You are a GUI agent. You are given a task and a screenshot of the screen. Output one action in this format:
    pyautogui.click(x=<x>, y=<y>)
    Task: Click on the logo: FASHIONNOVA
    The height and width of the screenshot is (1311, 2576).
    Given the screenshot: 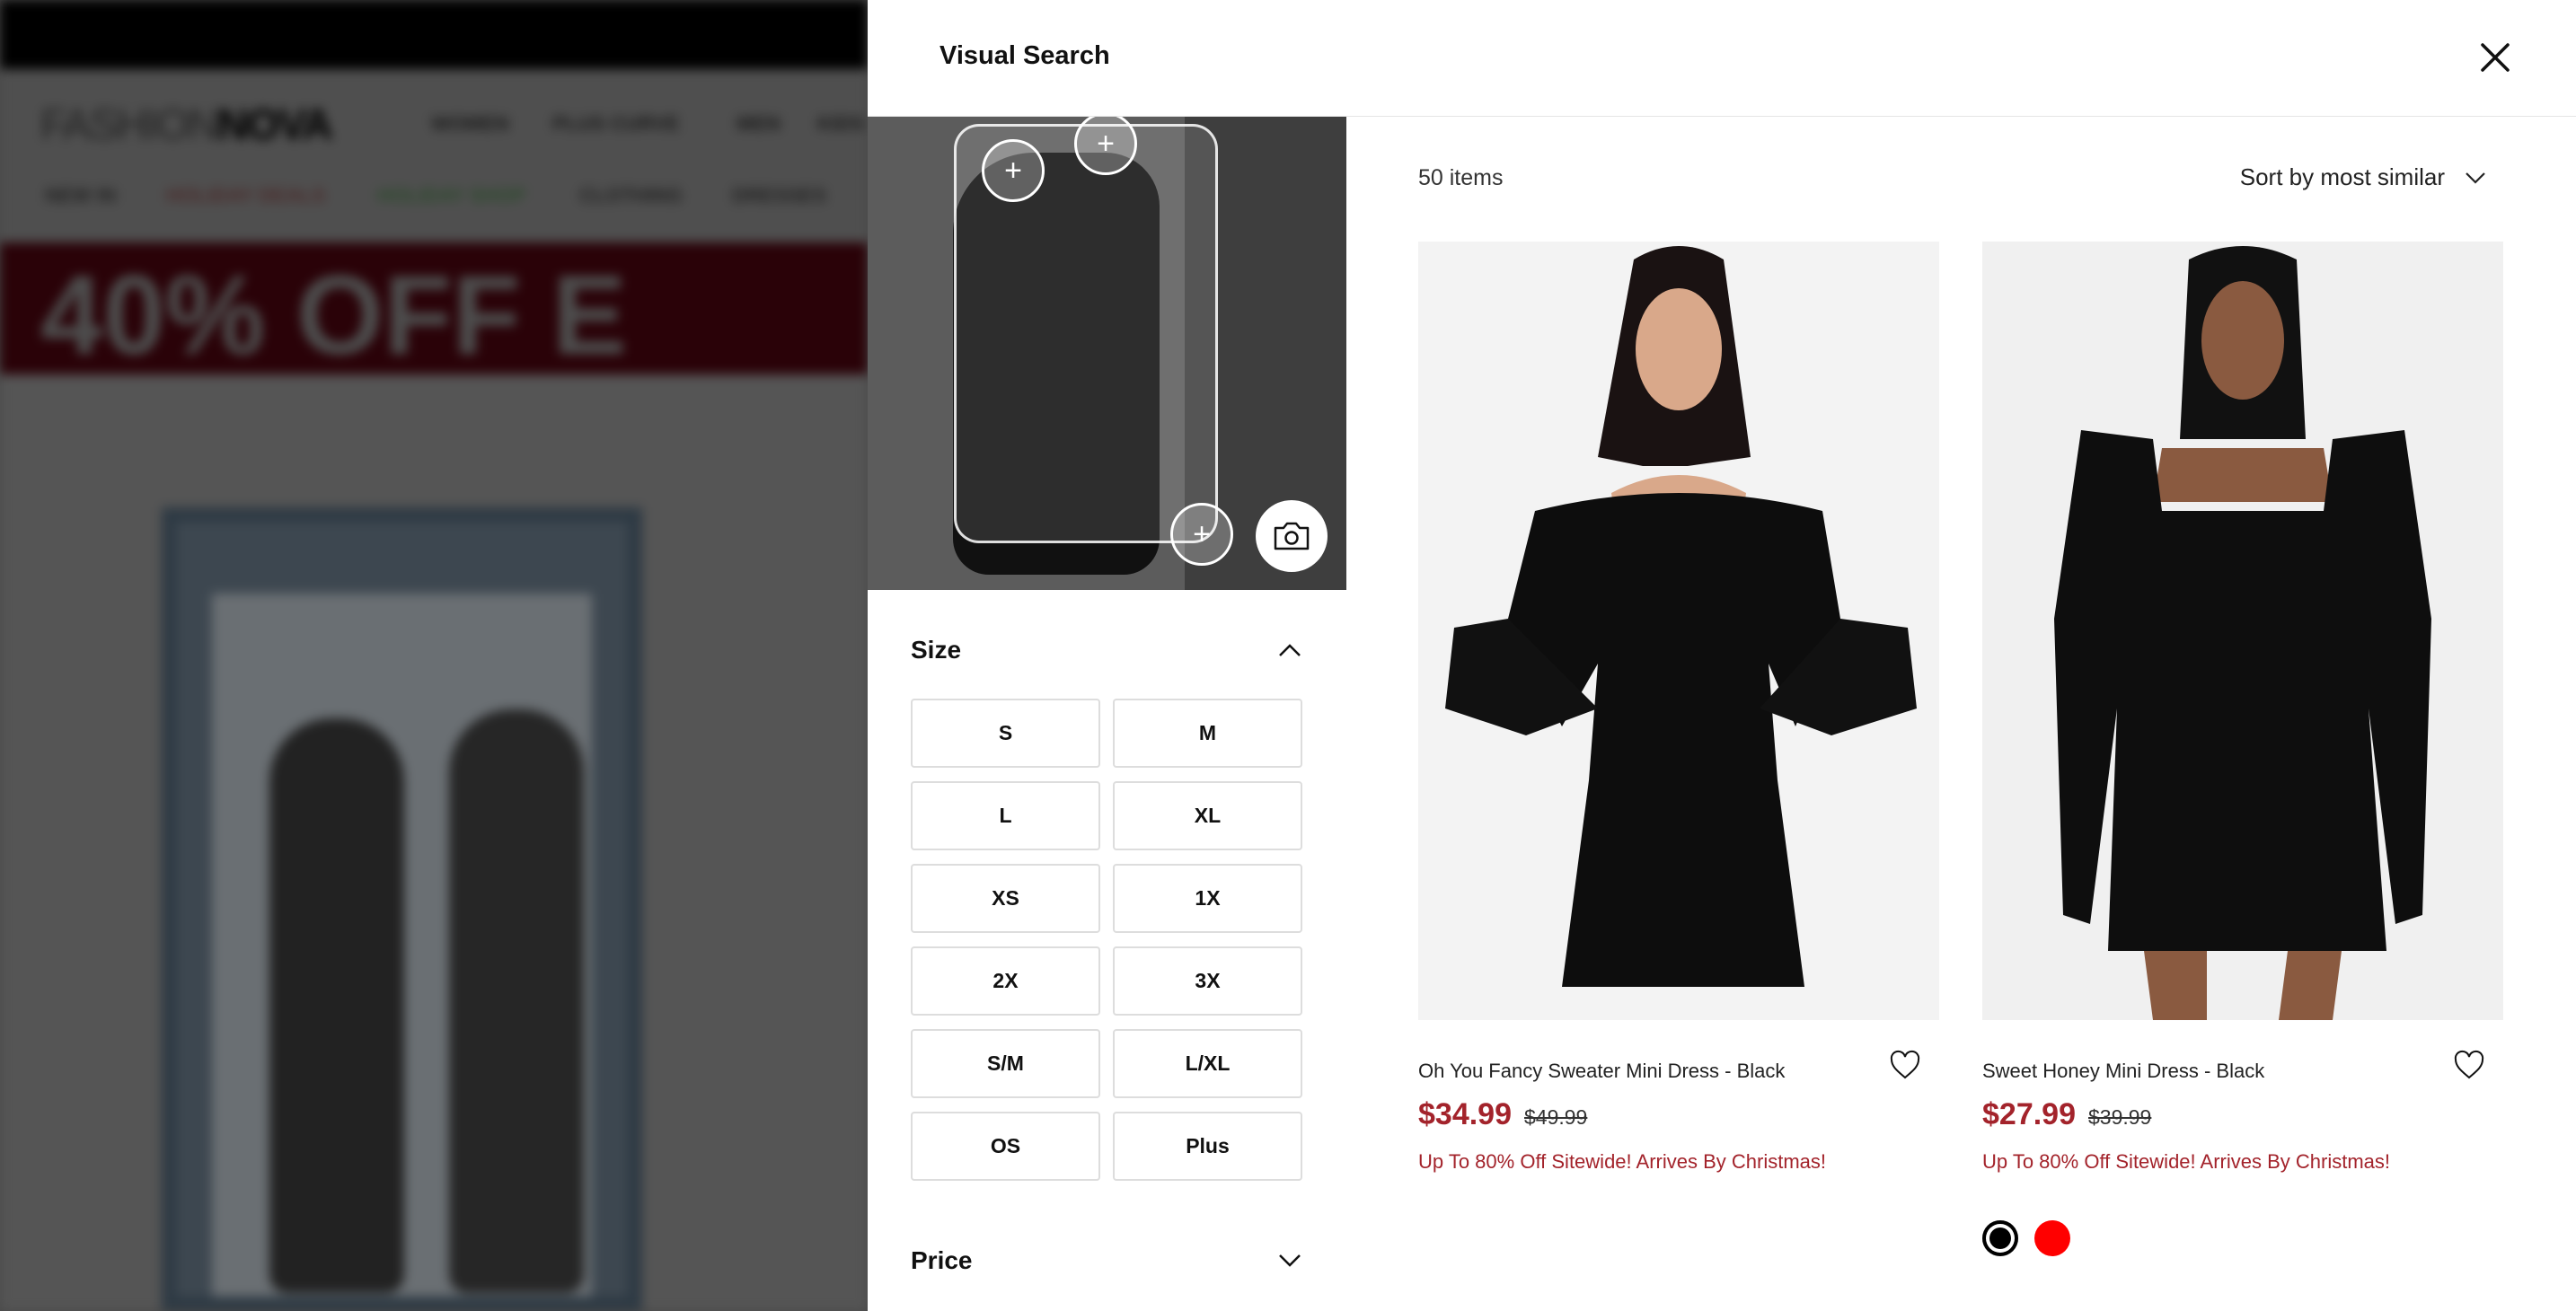 What is the action you would take?
    pyautogui.click(x=186, y=125)
    